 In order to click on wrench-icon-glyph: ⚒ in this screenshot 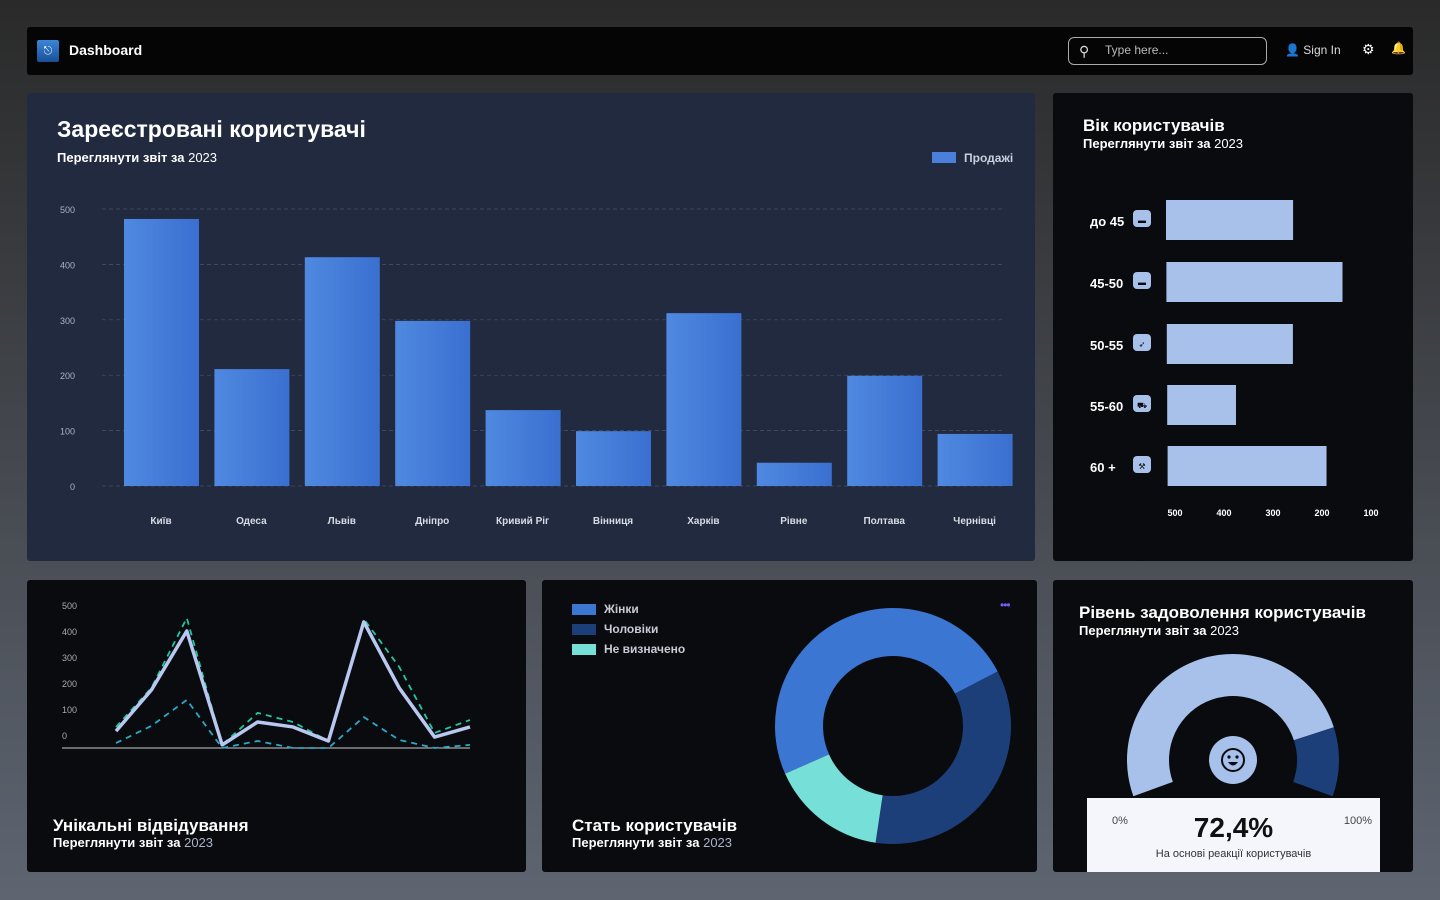, I will do `click(1141, 466)`.